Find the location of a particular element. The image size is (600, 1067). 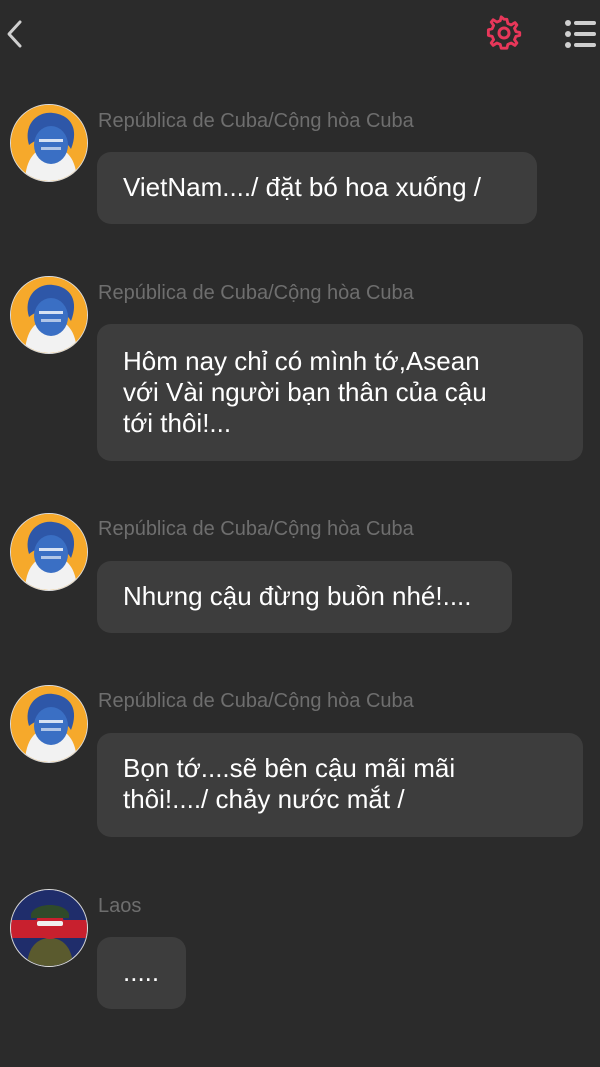

back-button is located at coordinates (16, 34).